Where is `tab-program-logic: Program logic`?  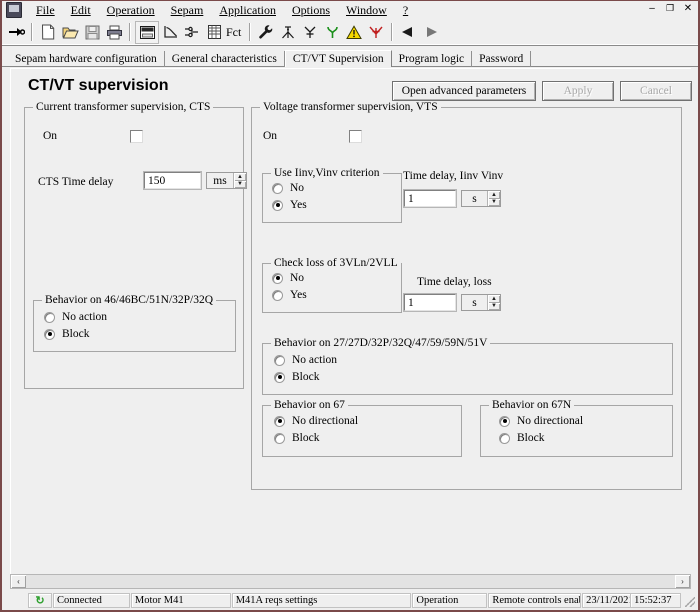
tab-program-logic: Program logic is located at coordinates (432, 59).